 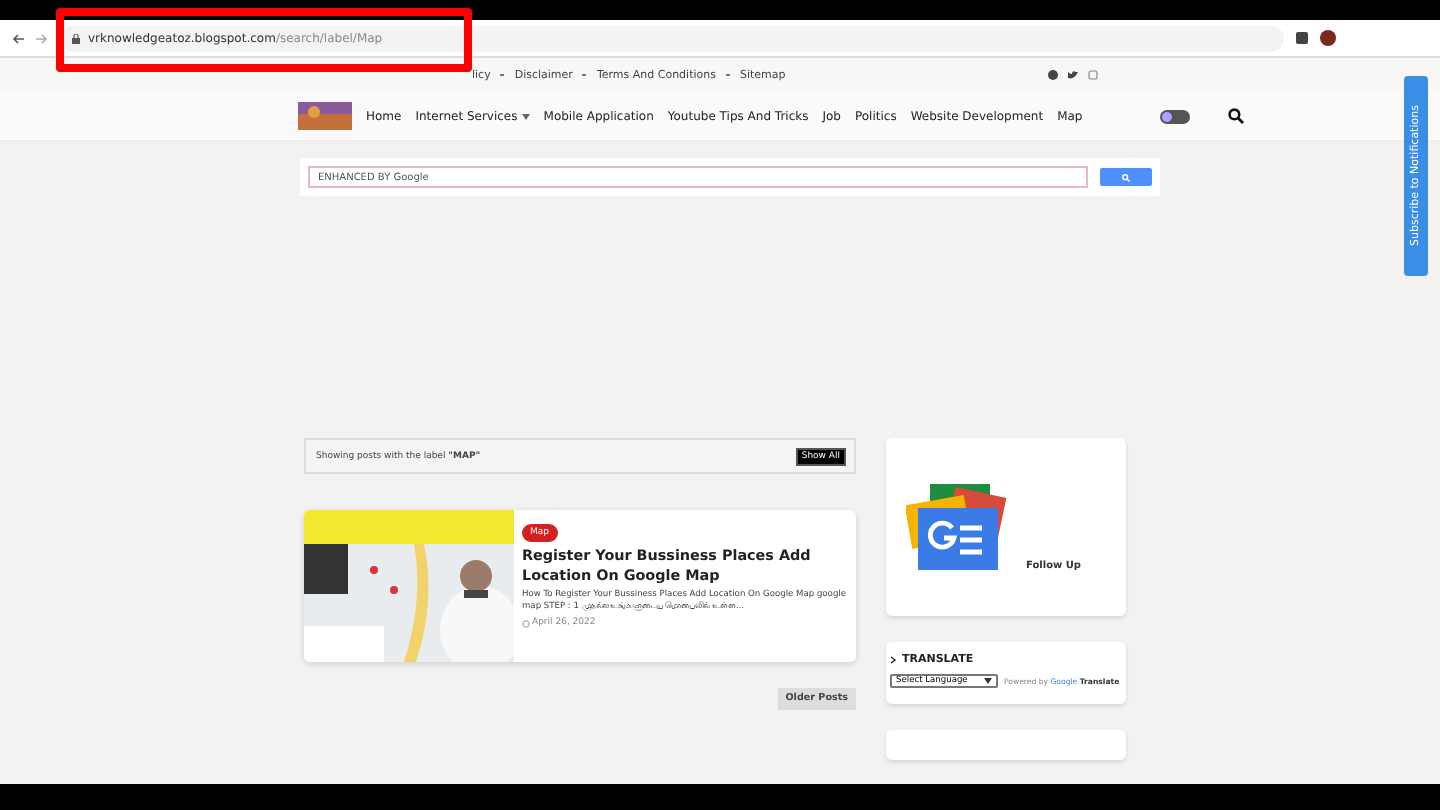 What do you see at coordinates (1302, 38) in the screenshot?
I see `extension-icon` at bounding box center [1302, 38].